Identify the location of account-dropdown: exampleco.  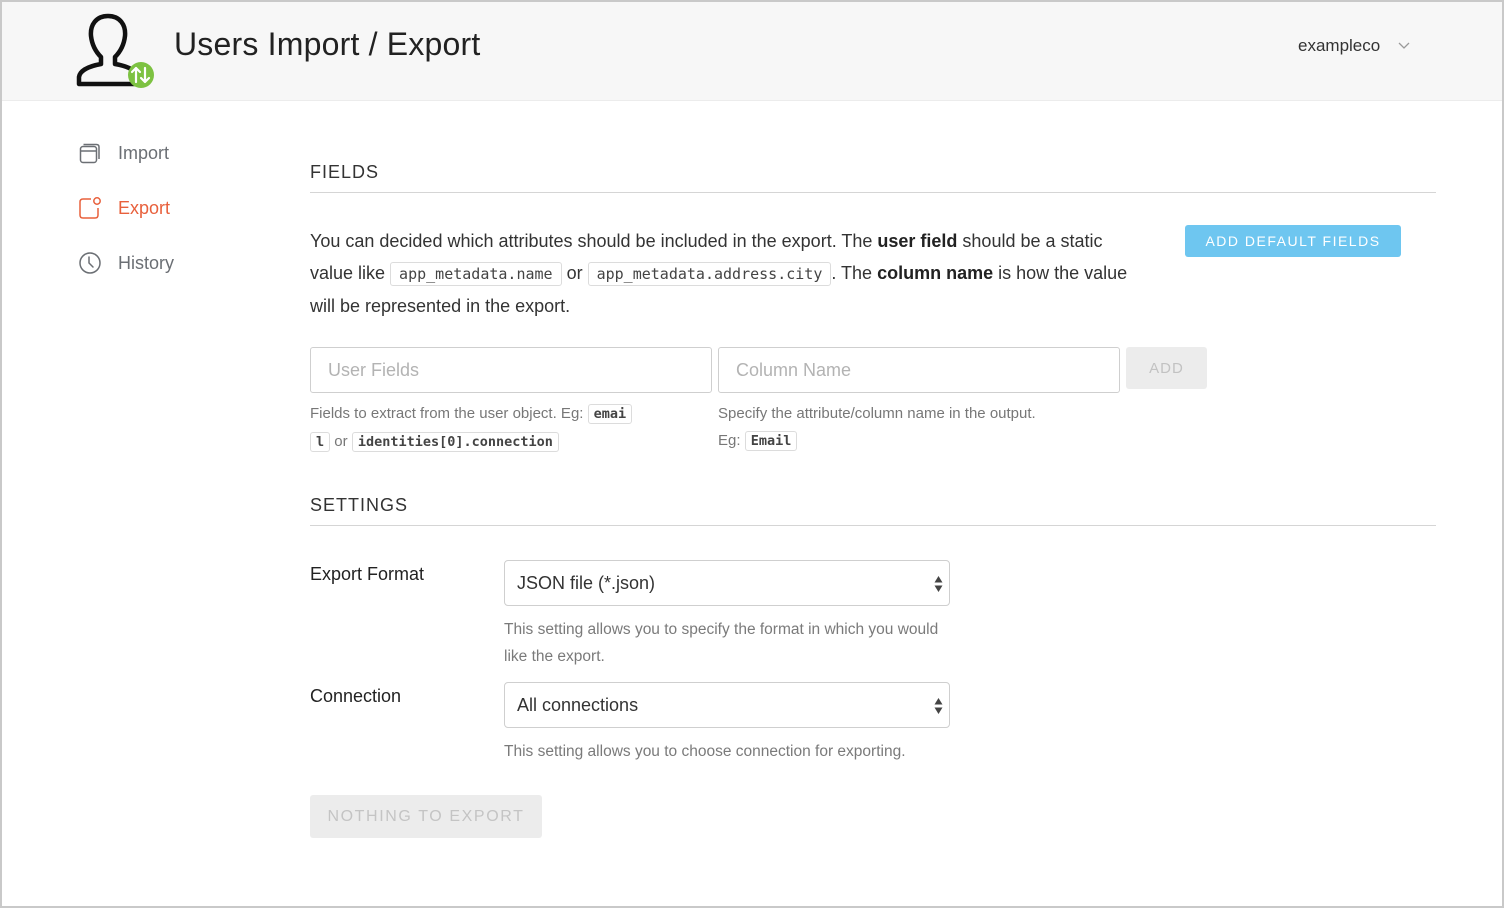
(1354, 46).